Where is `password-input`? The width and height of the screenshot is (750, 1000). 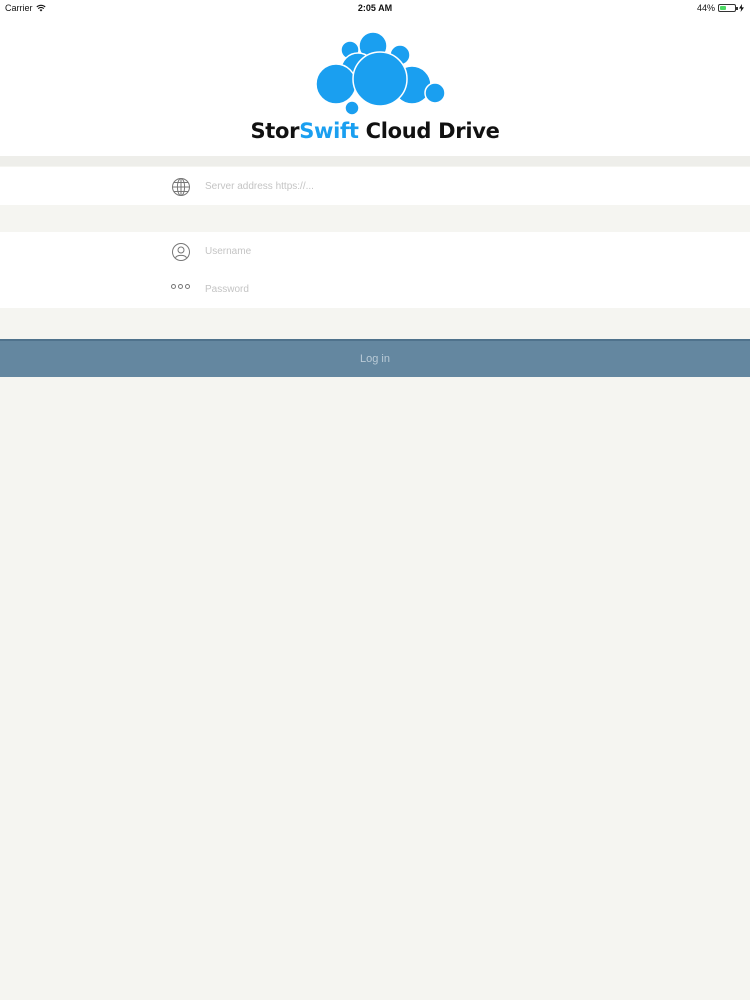 password-input is located at coordinates (455, 289).